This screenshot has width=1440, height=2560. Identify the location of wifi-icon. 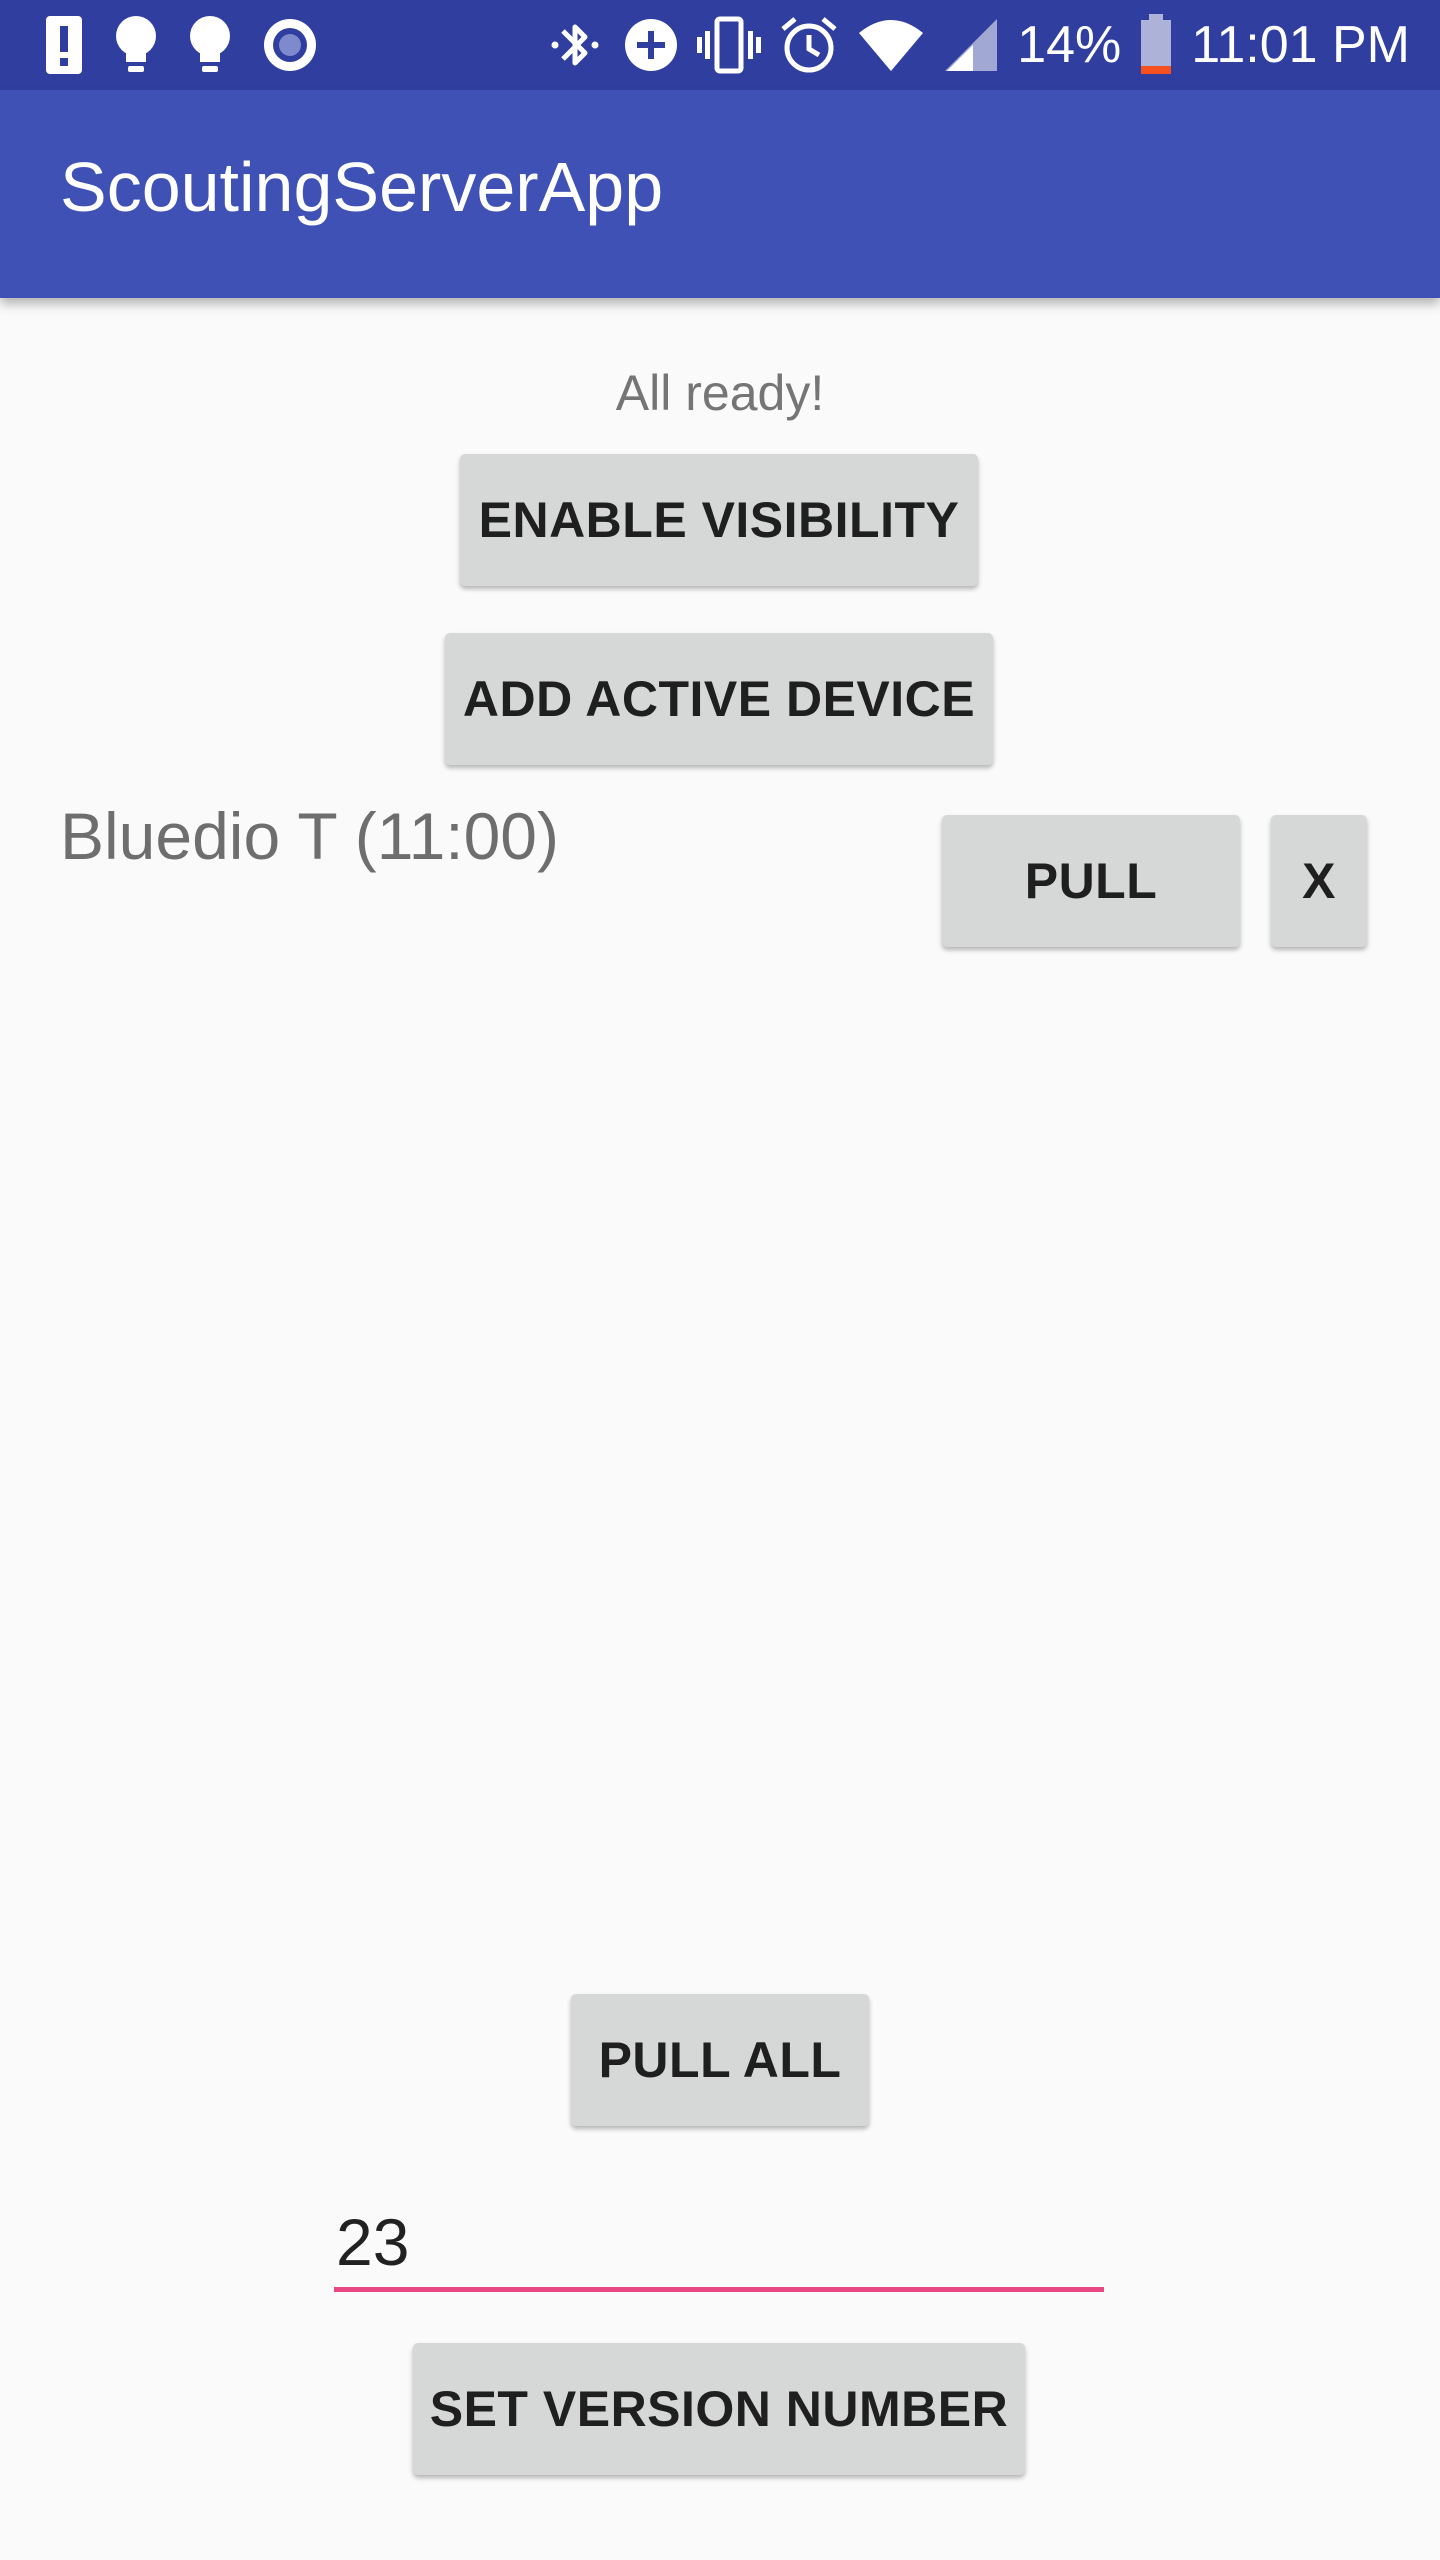
(891, 45).